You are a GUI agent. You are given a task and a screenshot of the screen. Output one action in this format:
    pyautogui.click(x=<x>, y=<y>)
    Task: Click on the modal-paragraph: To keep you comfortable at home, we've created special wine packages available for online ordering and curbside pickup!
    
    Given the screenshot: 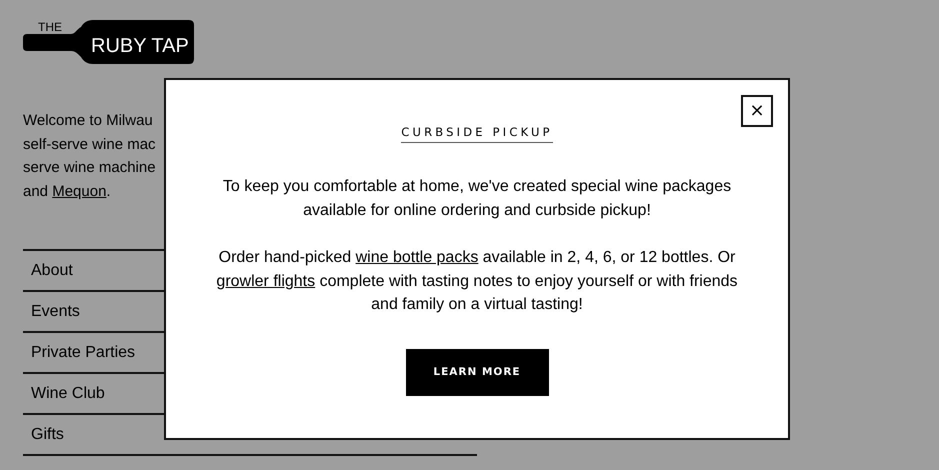 What is the action you would take?
    pyautogui.click(x=477, y=198)
    